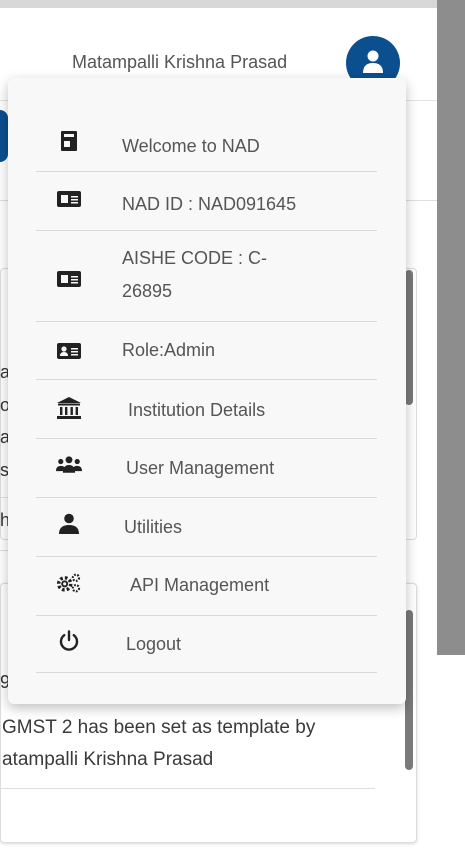 The width and height of the screenshot is (465, 850). I want to click on menu-item-user-management: User Management, so click(206, 470).